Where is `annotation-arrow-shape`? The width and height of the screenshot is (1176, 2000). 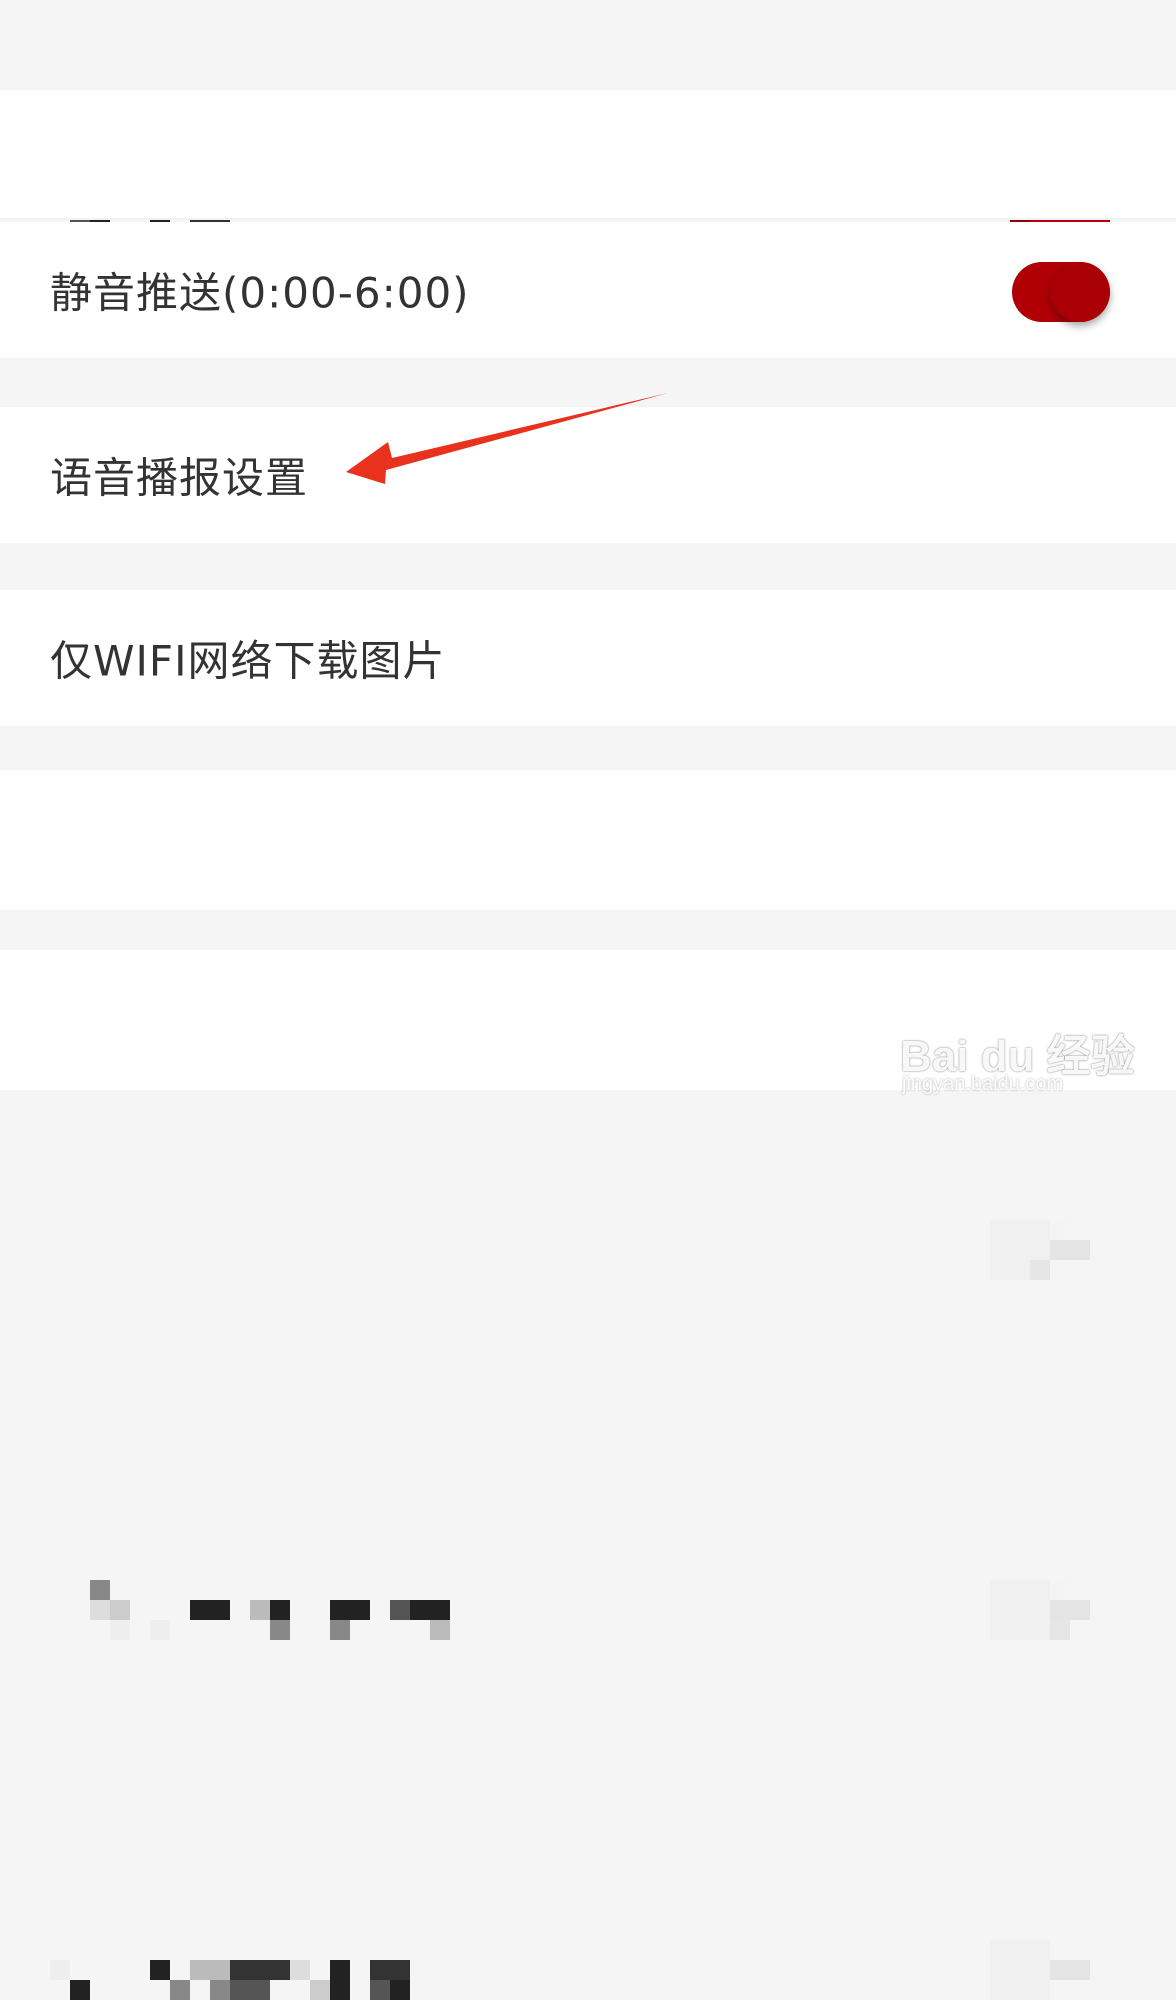 annotation-arrow-shape is located at coordinates (507, 438).